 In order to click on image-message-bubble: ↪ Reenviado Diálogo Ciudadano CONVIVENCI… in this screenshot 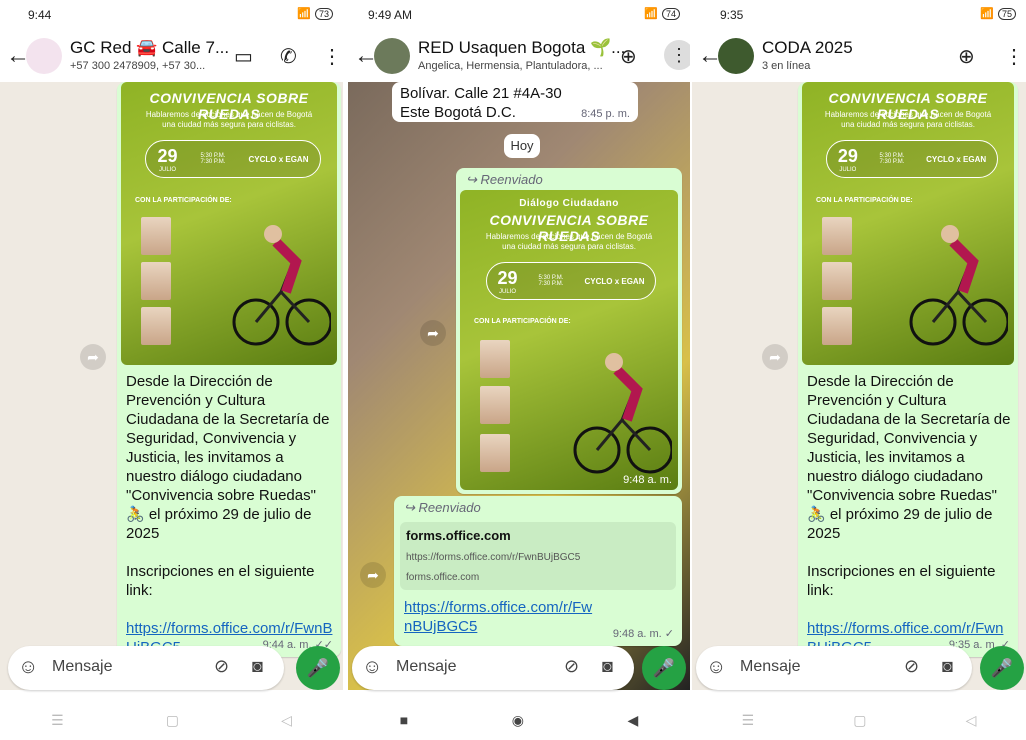, I will do `click(569, 331)`.